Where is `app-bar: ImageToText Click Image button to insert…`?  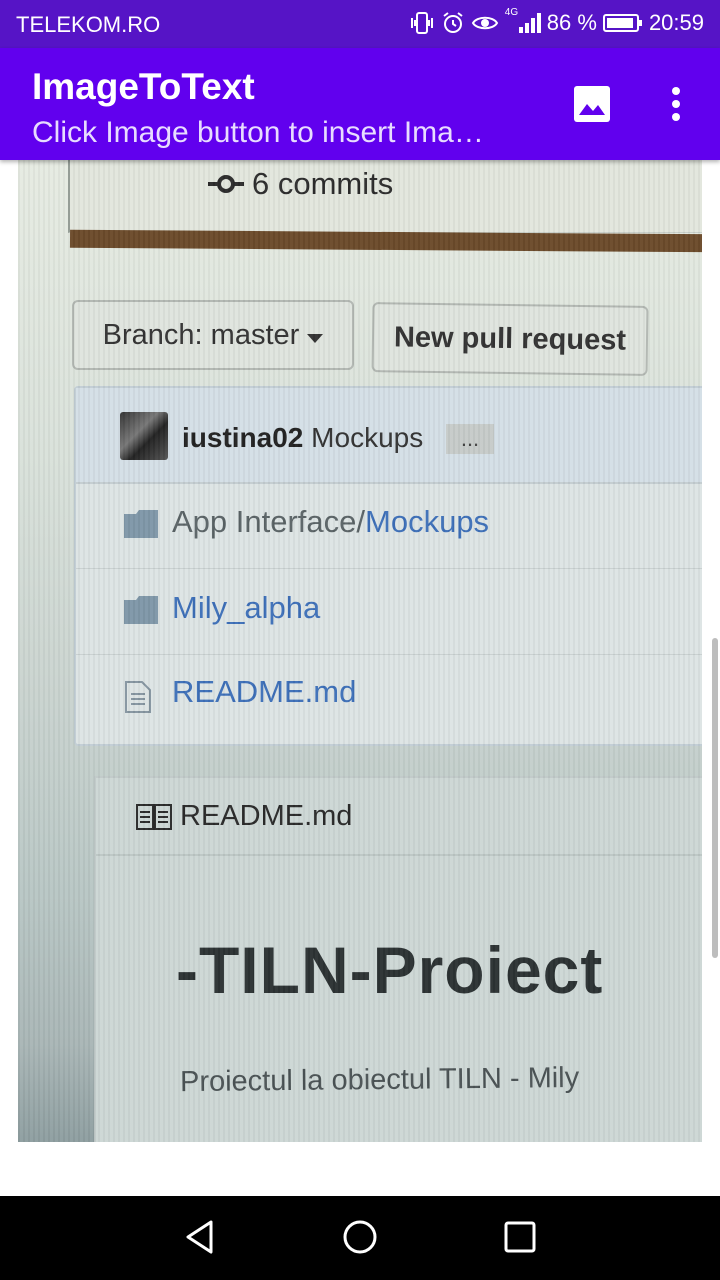 app-bar: ImageToText Click Image button to insert… is located at coordinates (360, 104).